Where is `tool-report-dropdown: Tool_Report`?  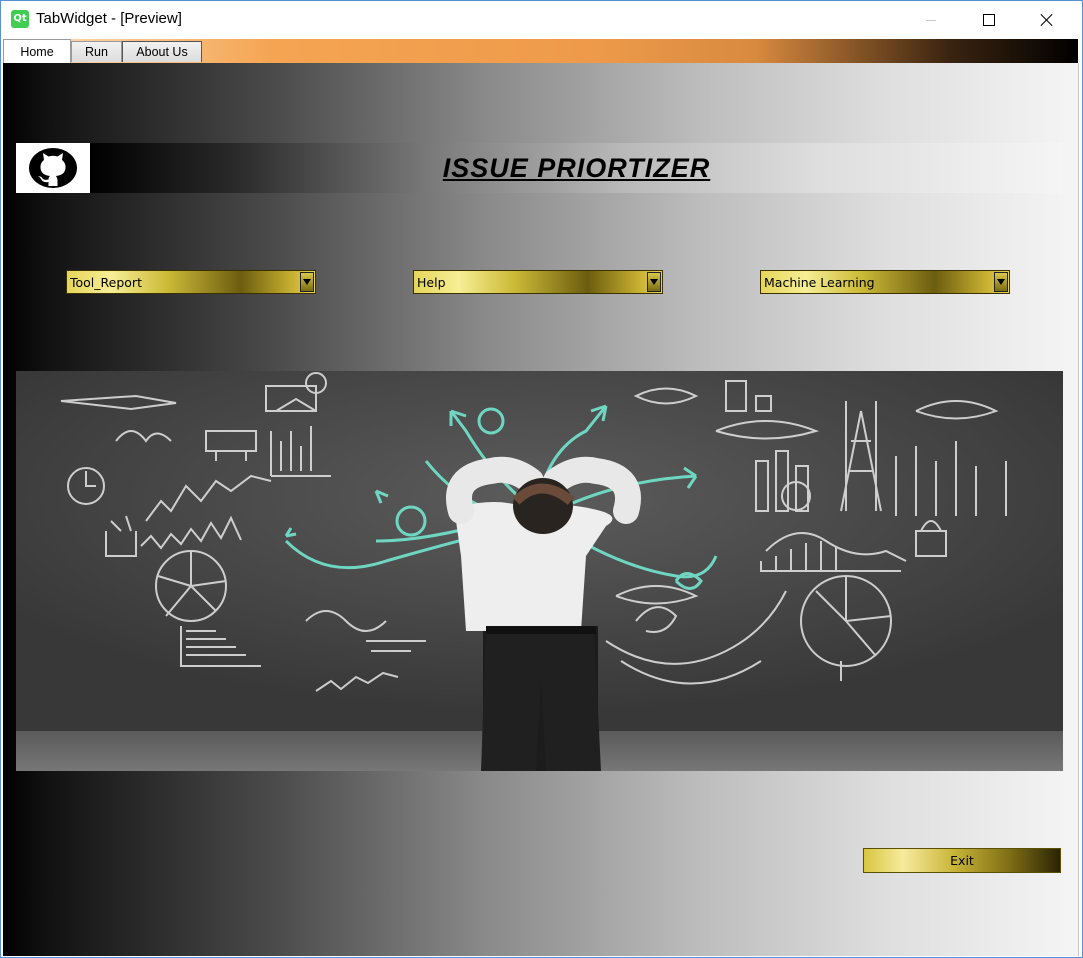 tool-report-dropdown: Tool_Report is located at coordinates (191, 282).